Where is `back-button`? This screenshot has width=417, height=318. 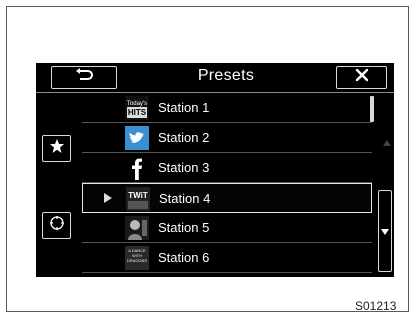 back-button is located at coordinates (84, 77).